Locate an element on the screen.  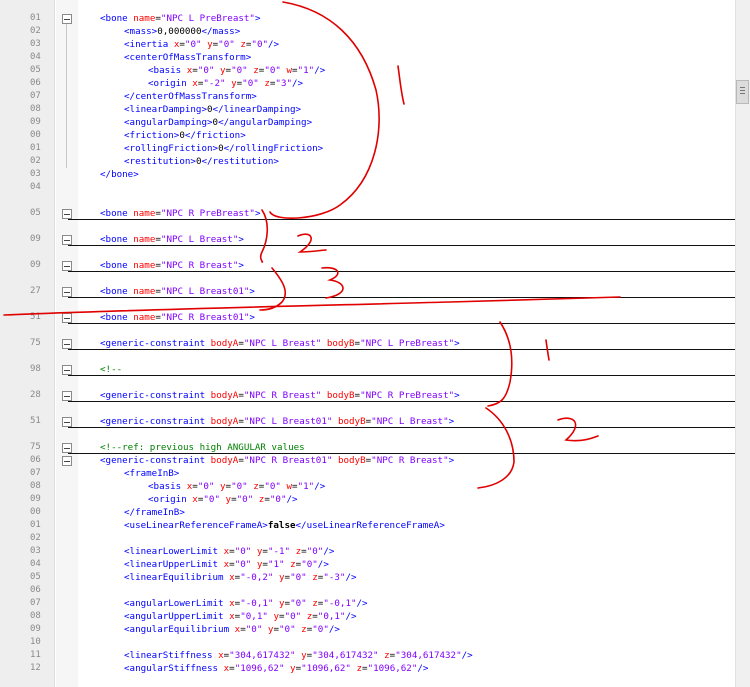
annotation-divider-line is located at coordinates (312, 306).